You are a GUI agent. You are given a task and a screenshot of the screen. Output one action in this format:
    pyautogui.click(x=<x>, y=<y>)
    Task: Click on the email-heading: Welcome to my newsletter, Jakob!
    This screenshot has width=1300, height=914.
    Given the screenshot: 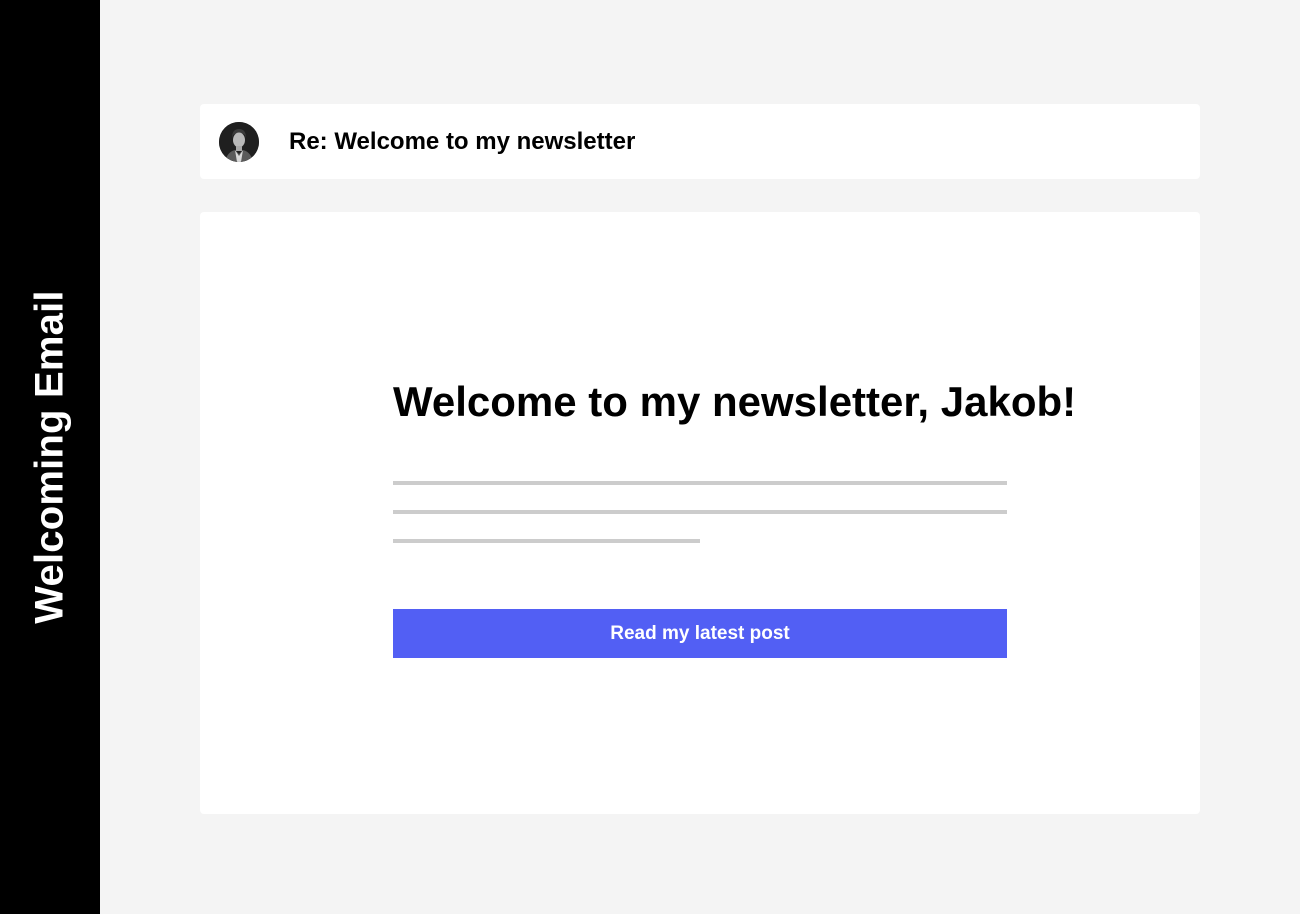 What is the action you would take?
    pyautogui.click(x=735, y=401)
    